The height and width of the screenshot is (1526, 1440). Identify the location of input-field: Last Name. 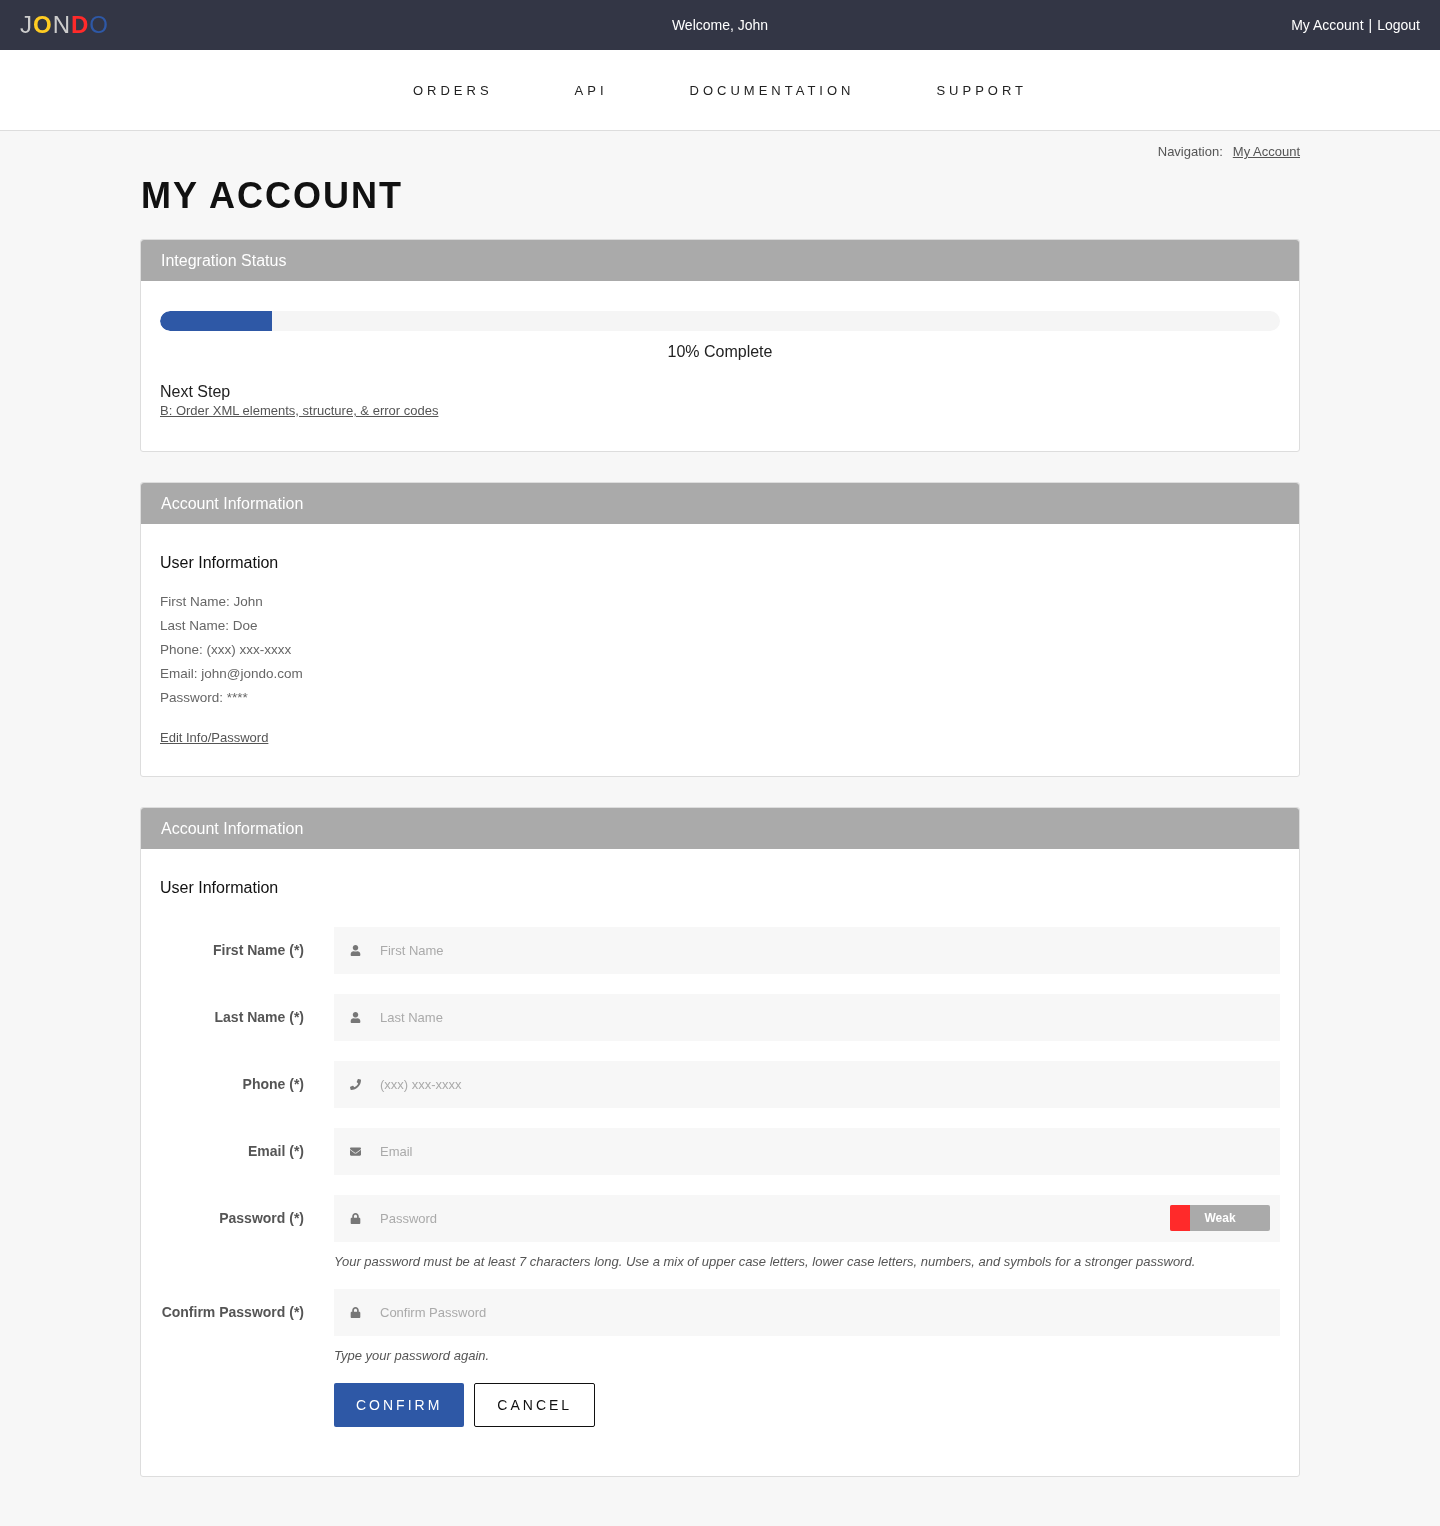
(807, 1017).